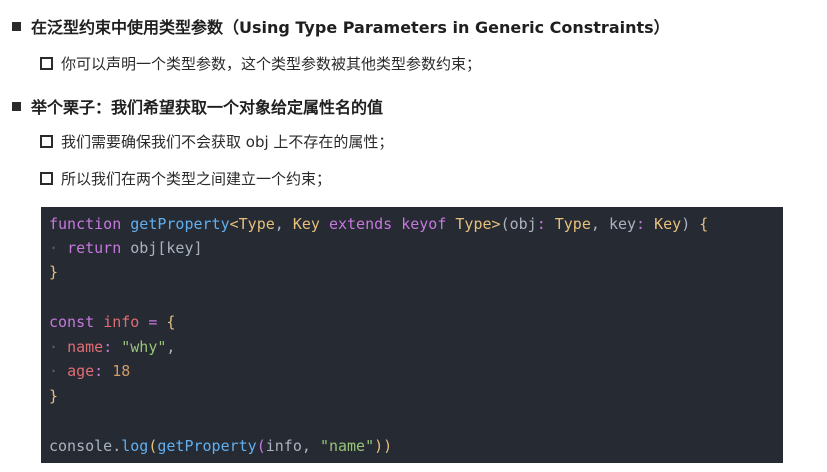  I want to click on code-token: function, so click(85, 224).